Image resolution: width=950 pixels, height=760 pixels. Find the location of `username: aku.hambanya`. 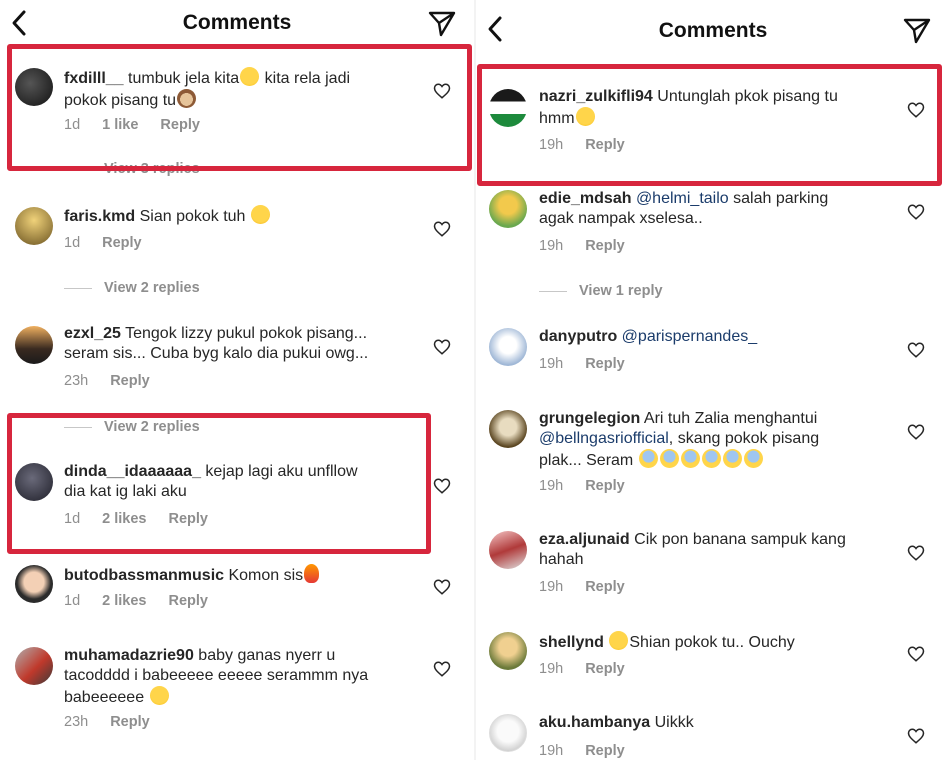

username: aku.hambanya is located at coordinates (594, 722).